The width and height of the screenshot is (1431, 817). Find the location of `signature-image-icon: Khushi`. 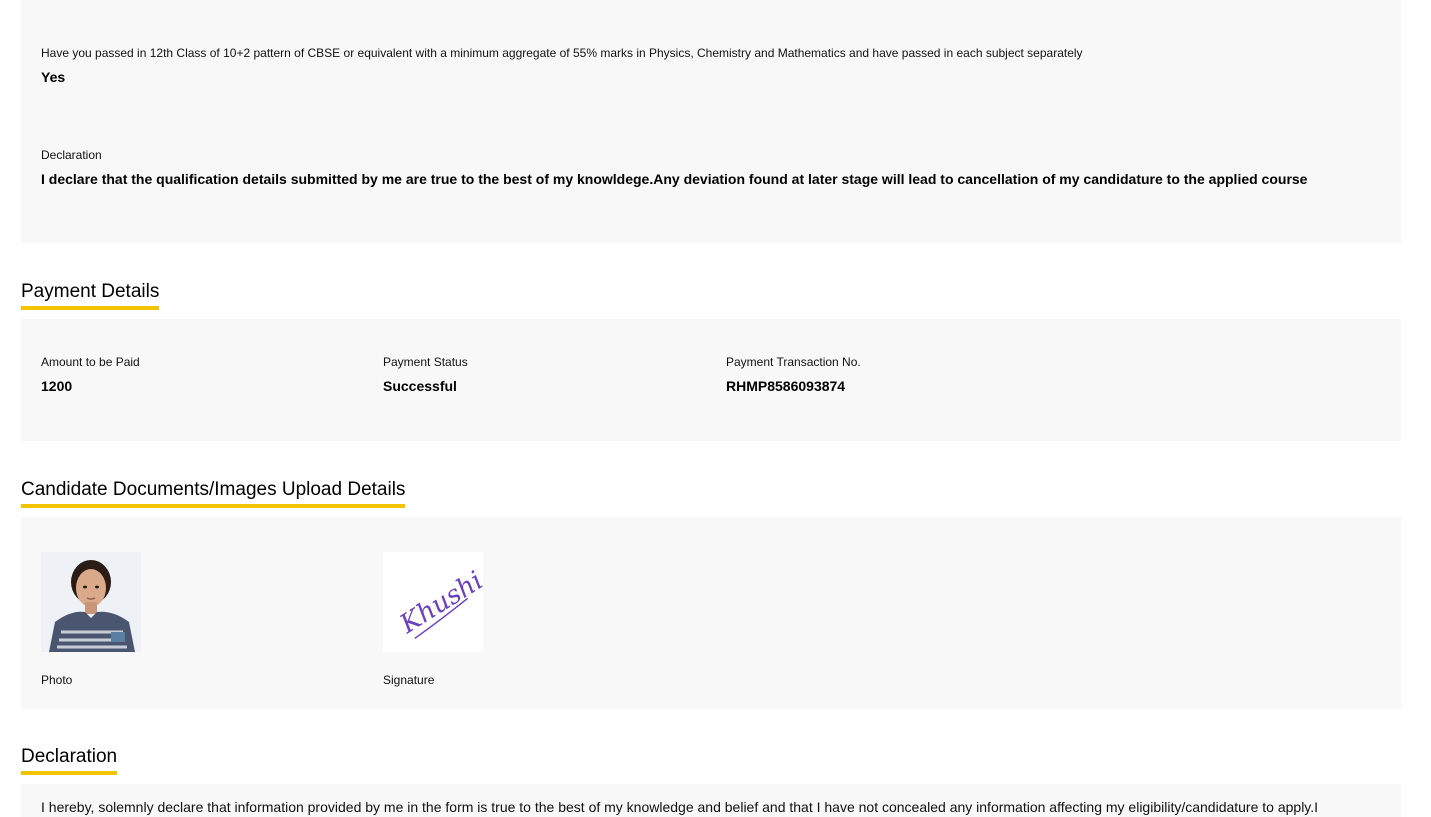

signature-image-icon: Khushi is located at coordinates (433, 602).